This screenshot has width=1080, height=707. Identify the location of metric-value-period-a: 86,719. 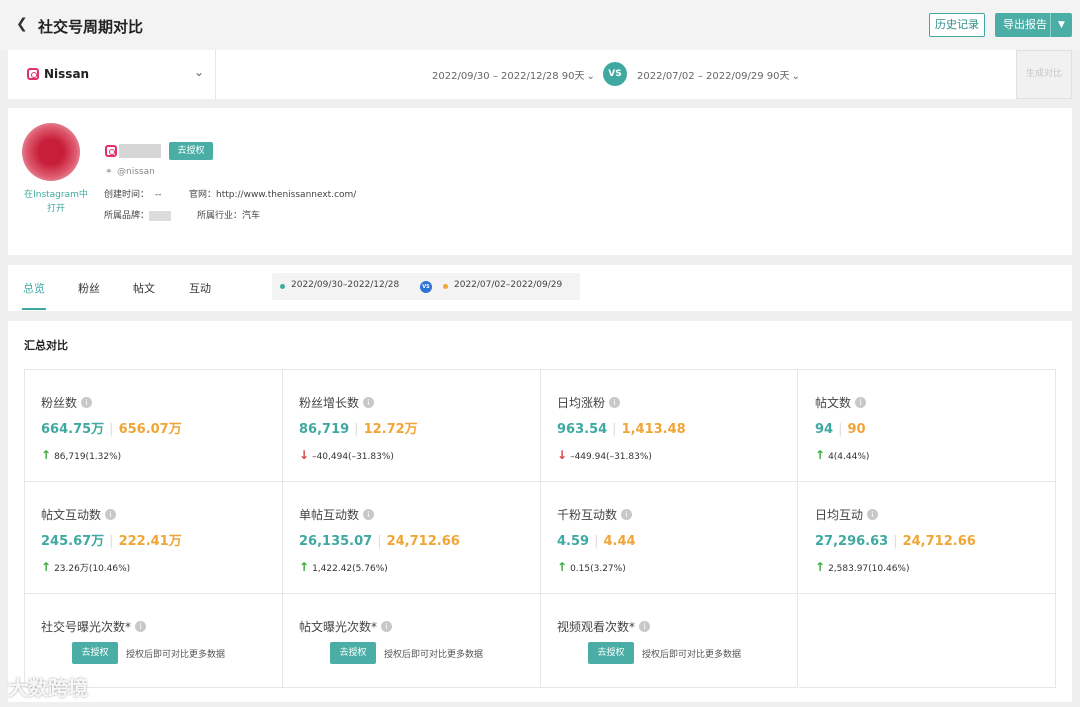
(324, 429).